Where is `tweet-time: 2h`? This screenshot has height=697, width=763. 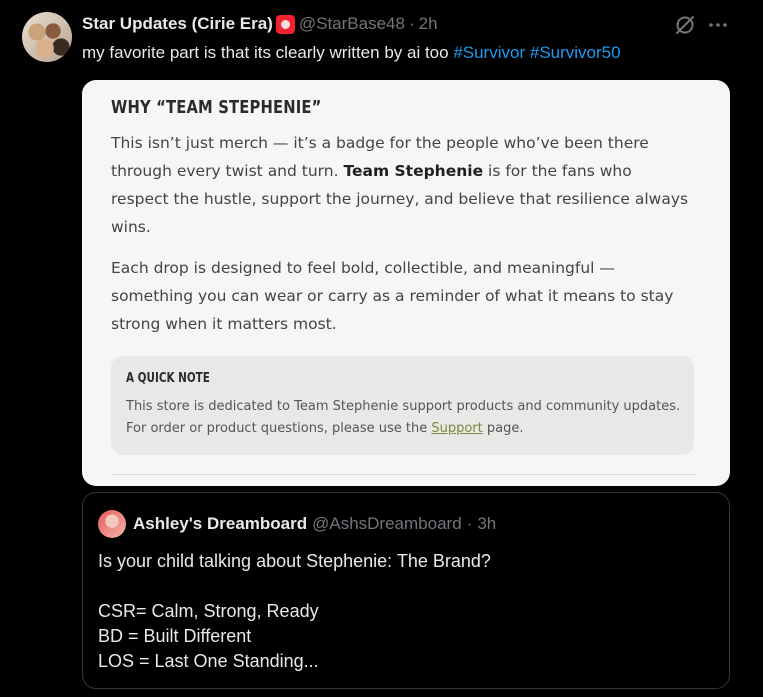 tweet-time: 2h is located at coordinates (428, 24).